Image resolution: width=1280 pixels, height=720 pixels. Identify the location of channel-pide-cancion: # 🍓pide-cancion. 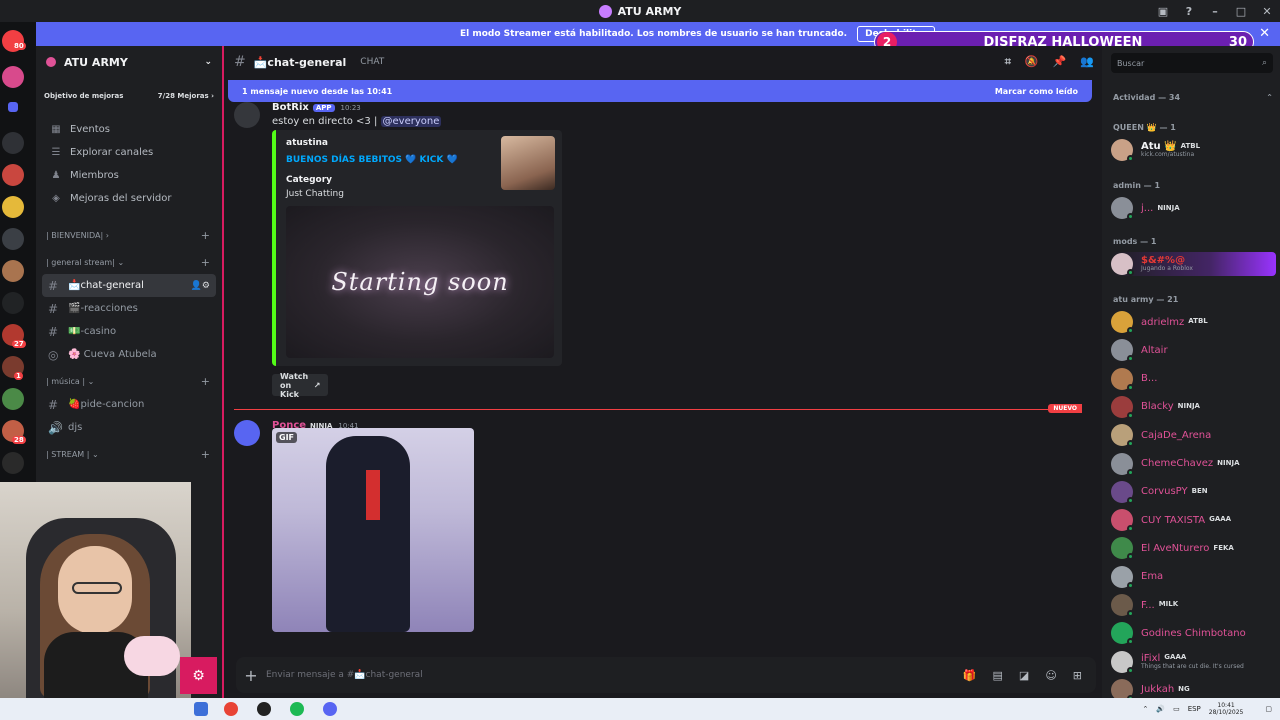
(129, 404).